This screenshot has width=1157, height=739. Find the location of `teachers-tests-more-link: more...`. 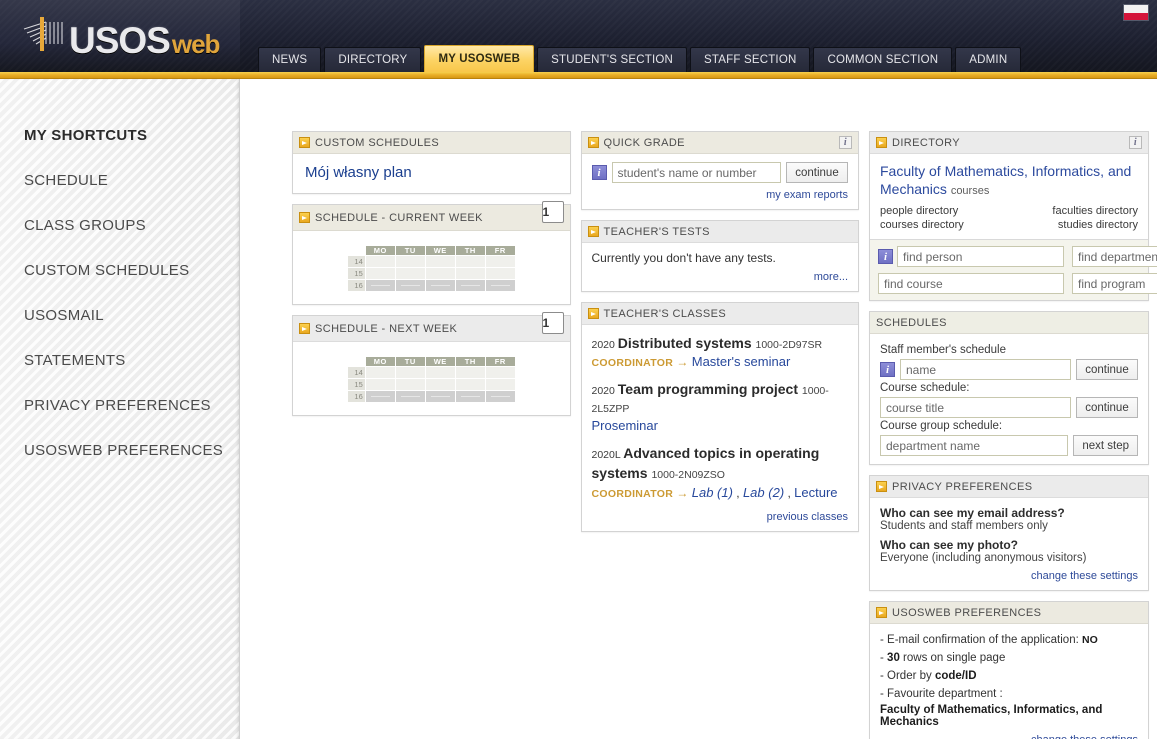

teachers-tests-more-link: more... is located at coordinates (831, 277).